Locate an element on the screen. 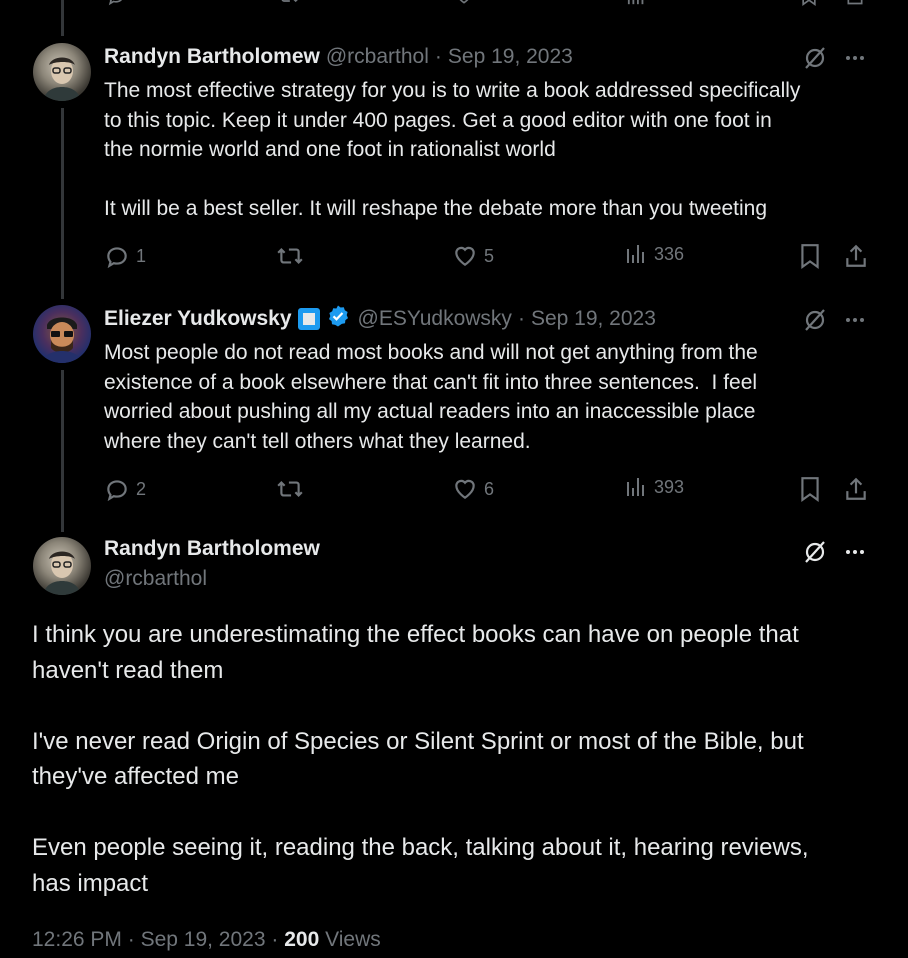  author-name: Eliezer Yudkowsky is located at coordinates (198, 319).